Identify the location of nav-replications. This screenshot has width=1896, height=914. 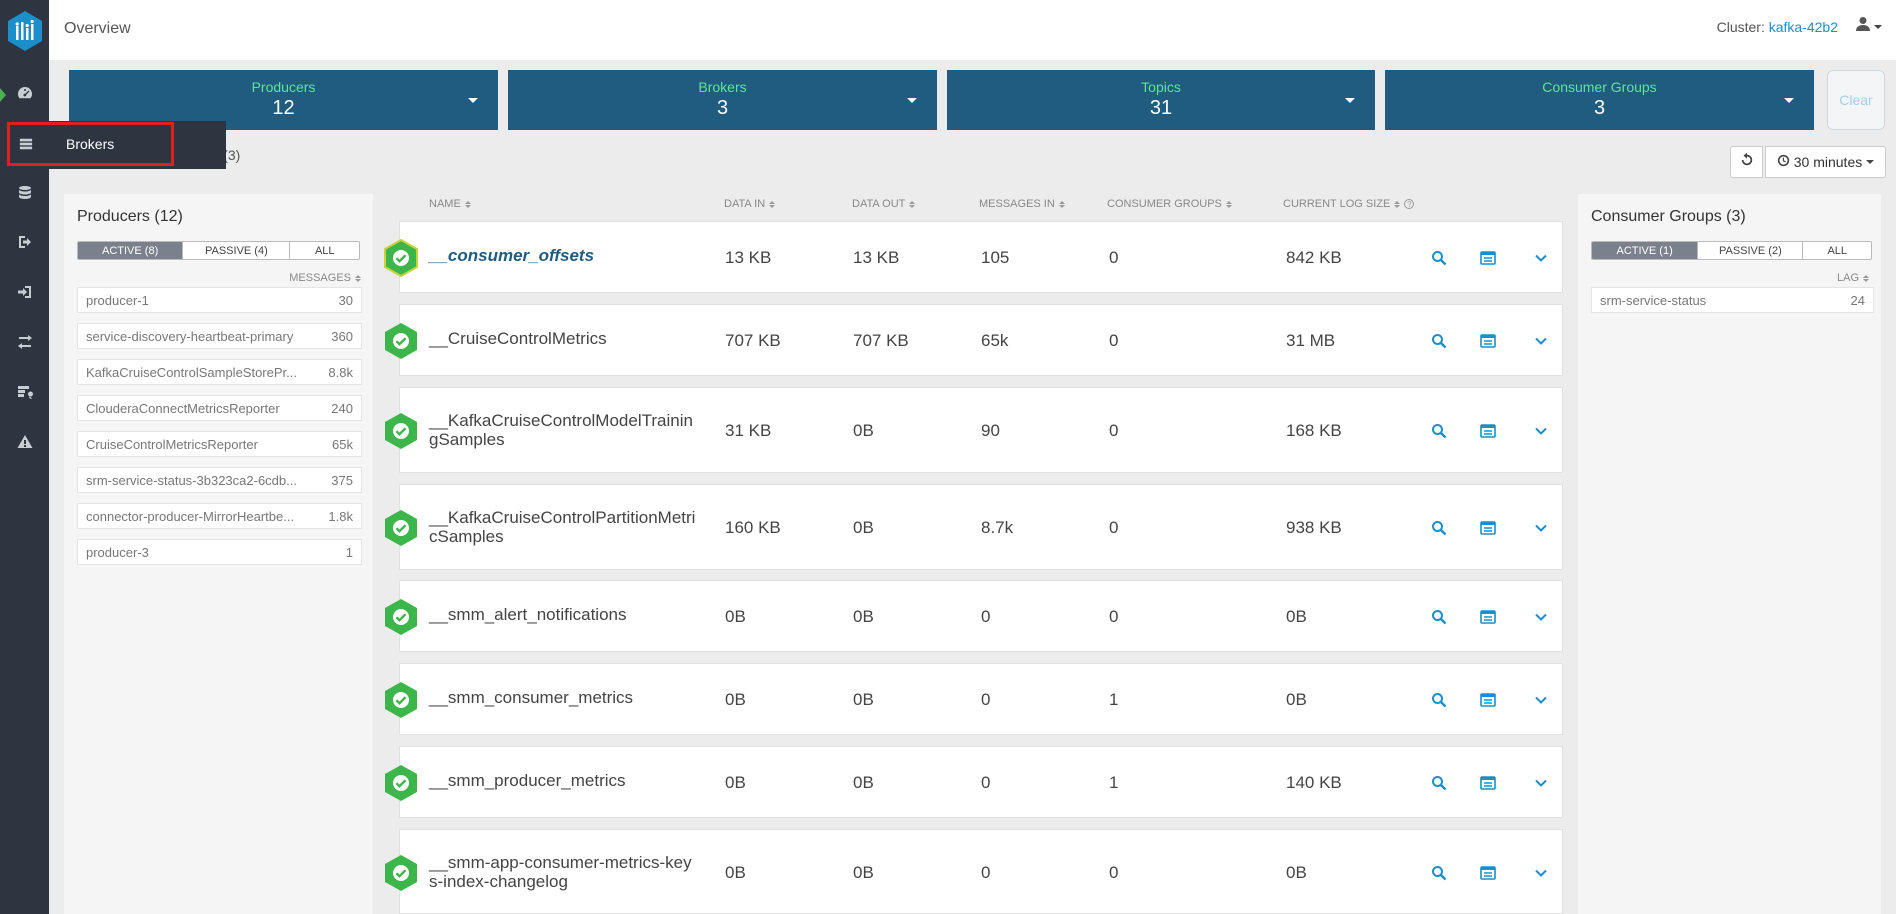
(24, 344).